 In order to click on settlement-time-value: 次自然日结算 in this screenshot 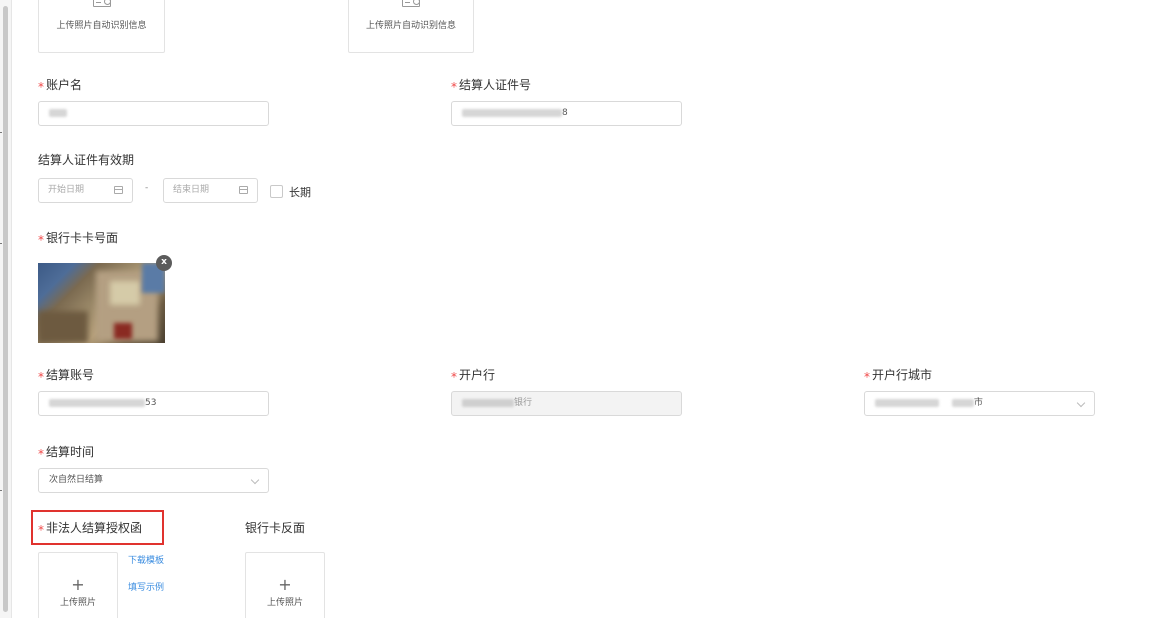, I will do `click(76, 480)`.